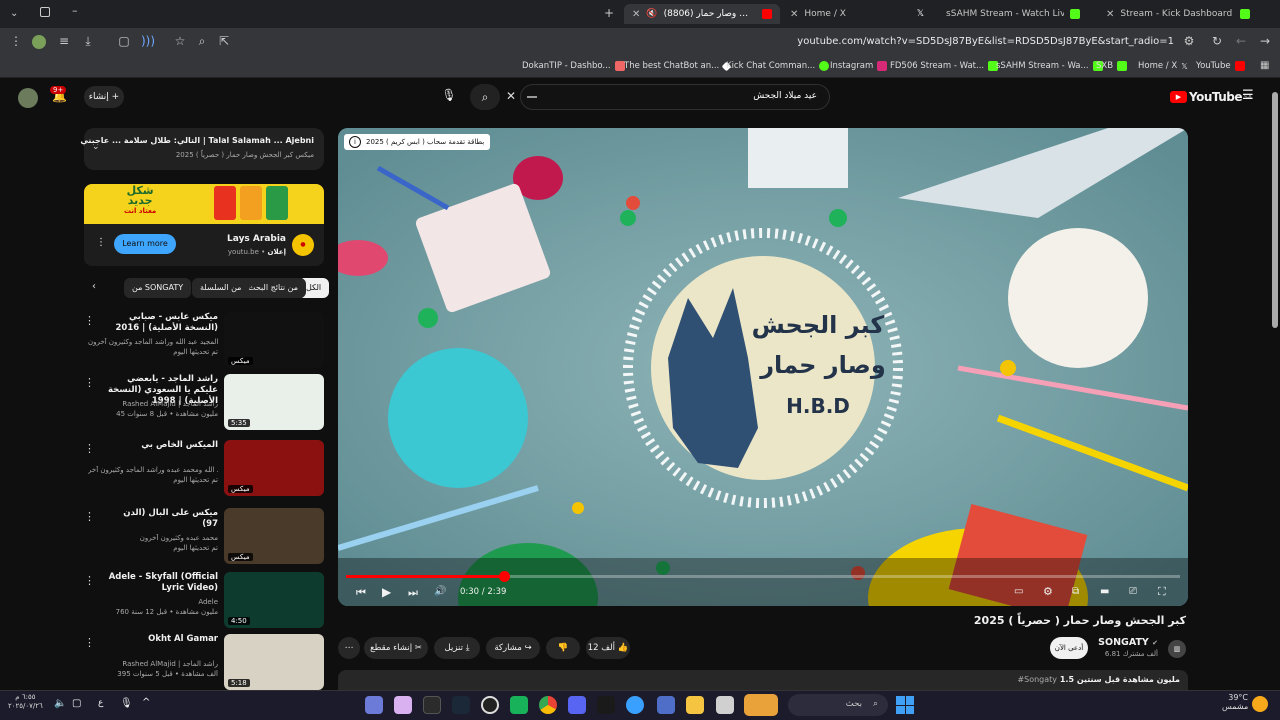 The height and width of the screenshot is (720, 1280). I want to click on create-button: إنشاء +, so click(104, 97).